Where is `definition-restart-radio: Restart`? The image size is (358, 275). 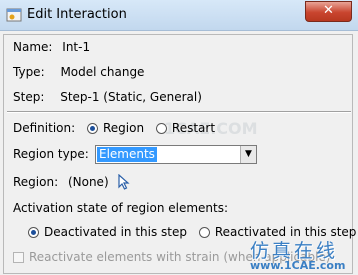 definition-restart-radio: Restart is located at coordinates (185, 128).